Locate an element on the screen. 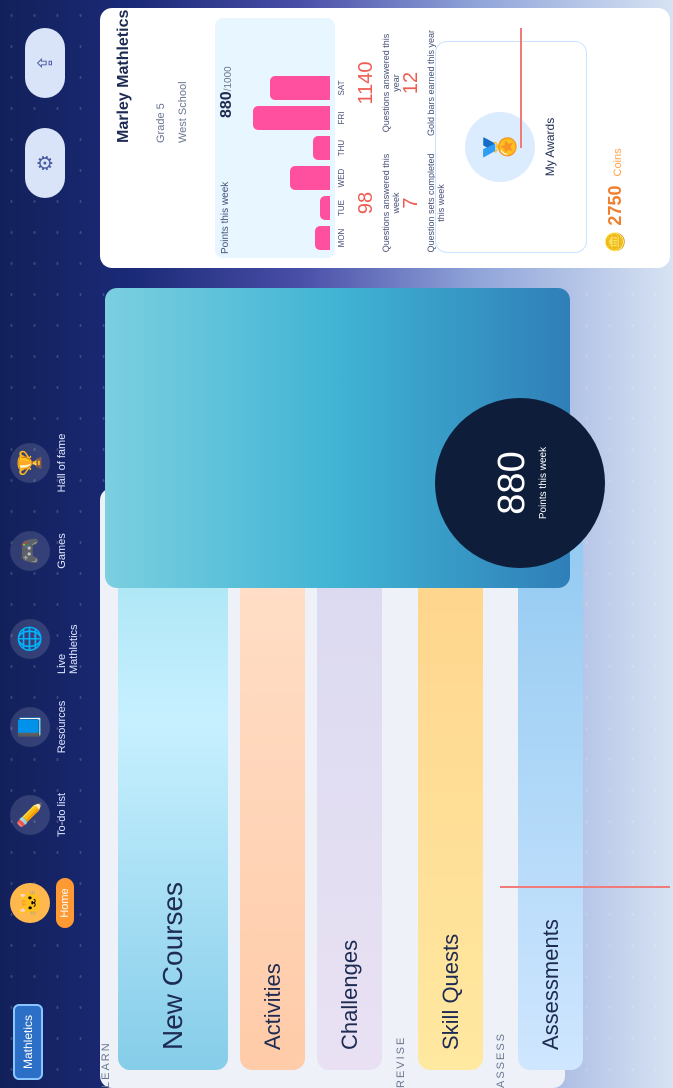 This screenshot has height=1088, width=673. share-icon: ⇪ is located at coordinates (45, 63).